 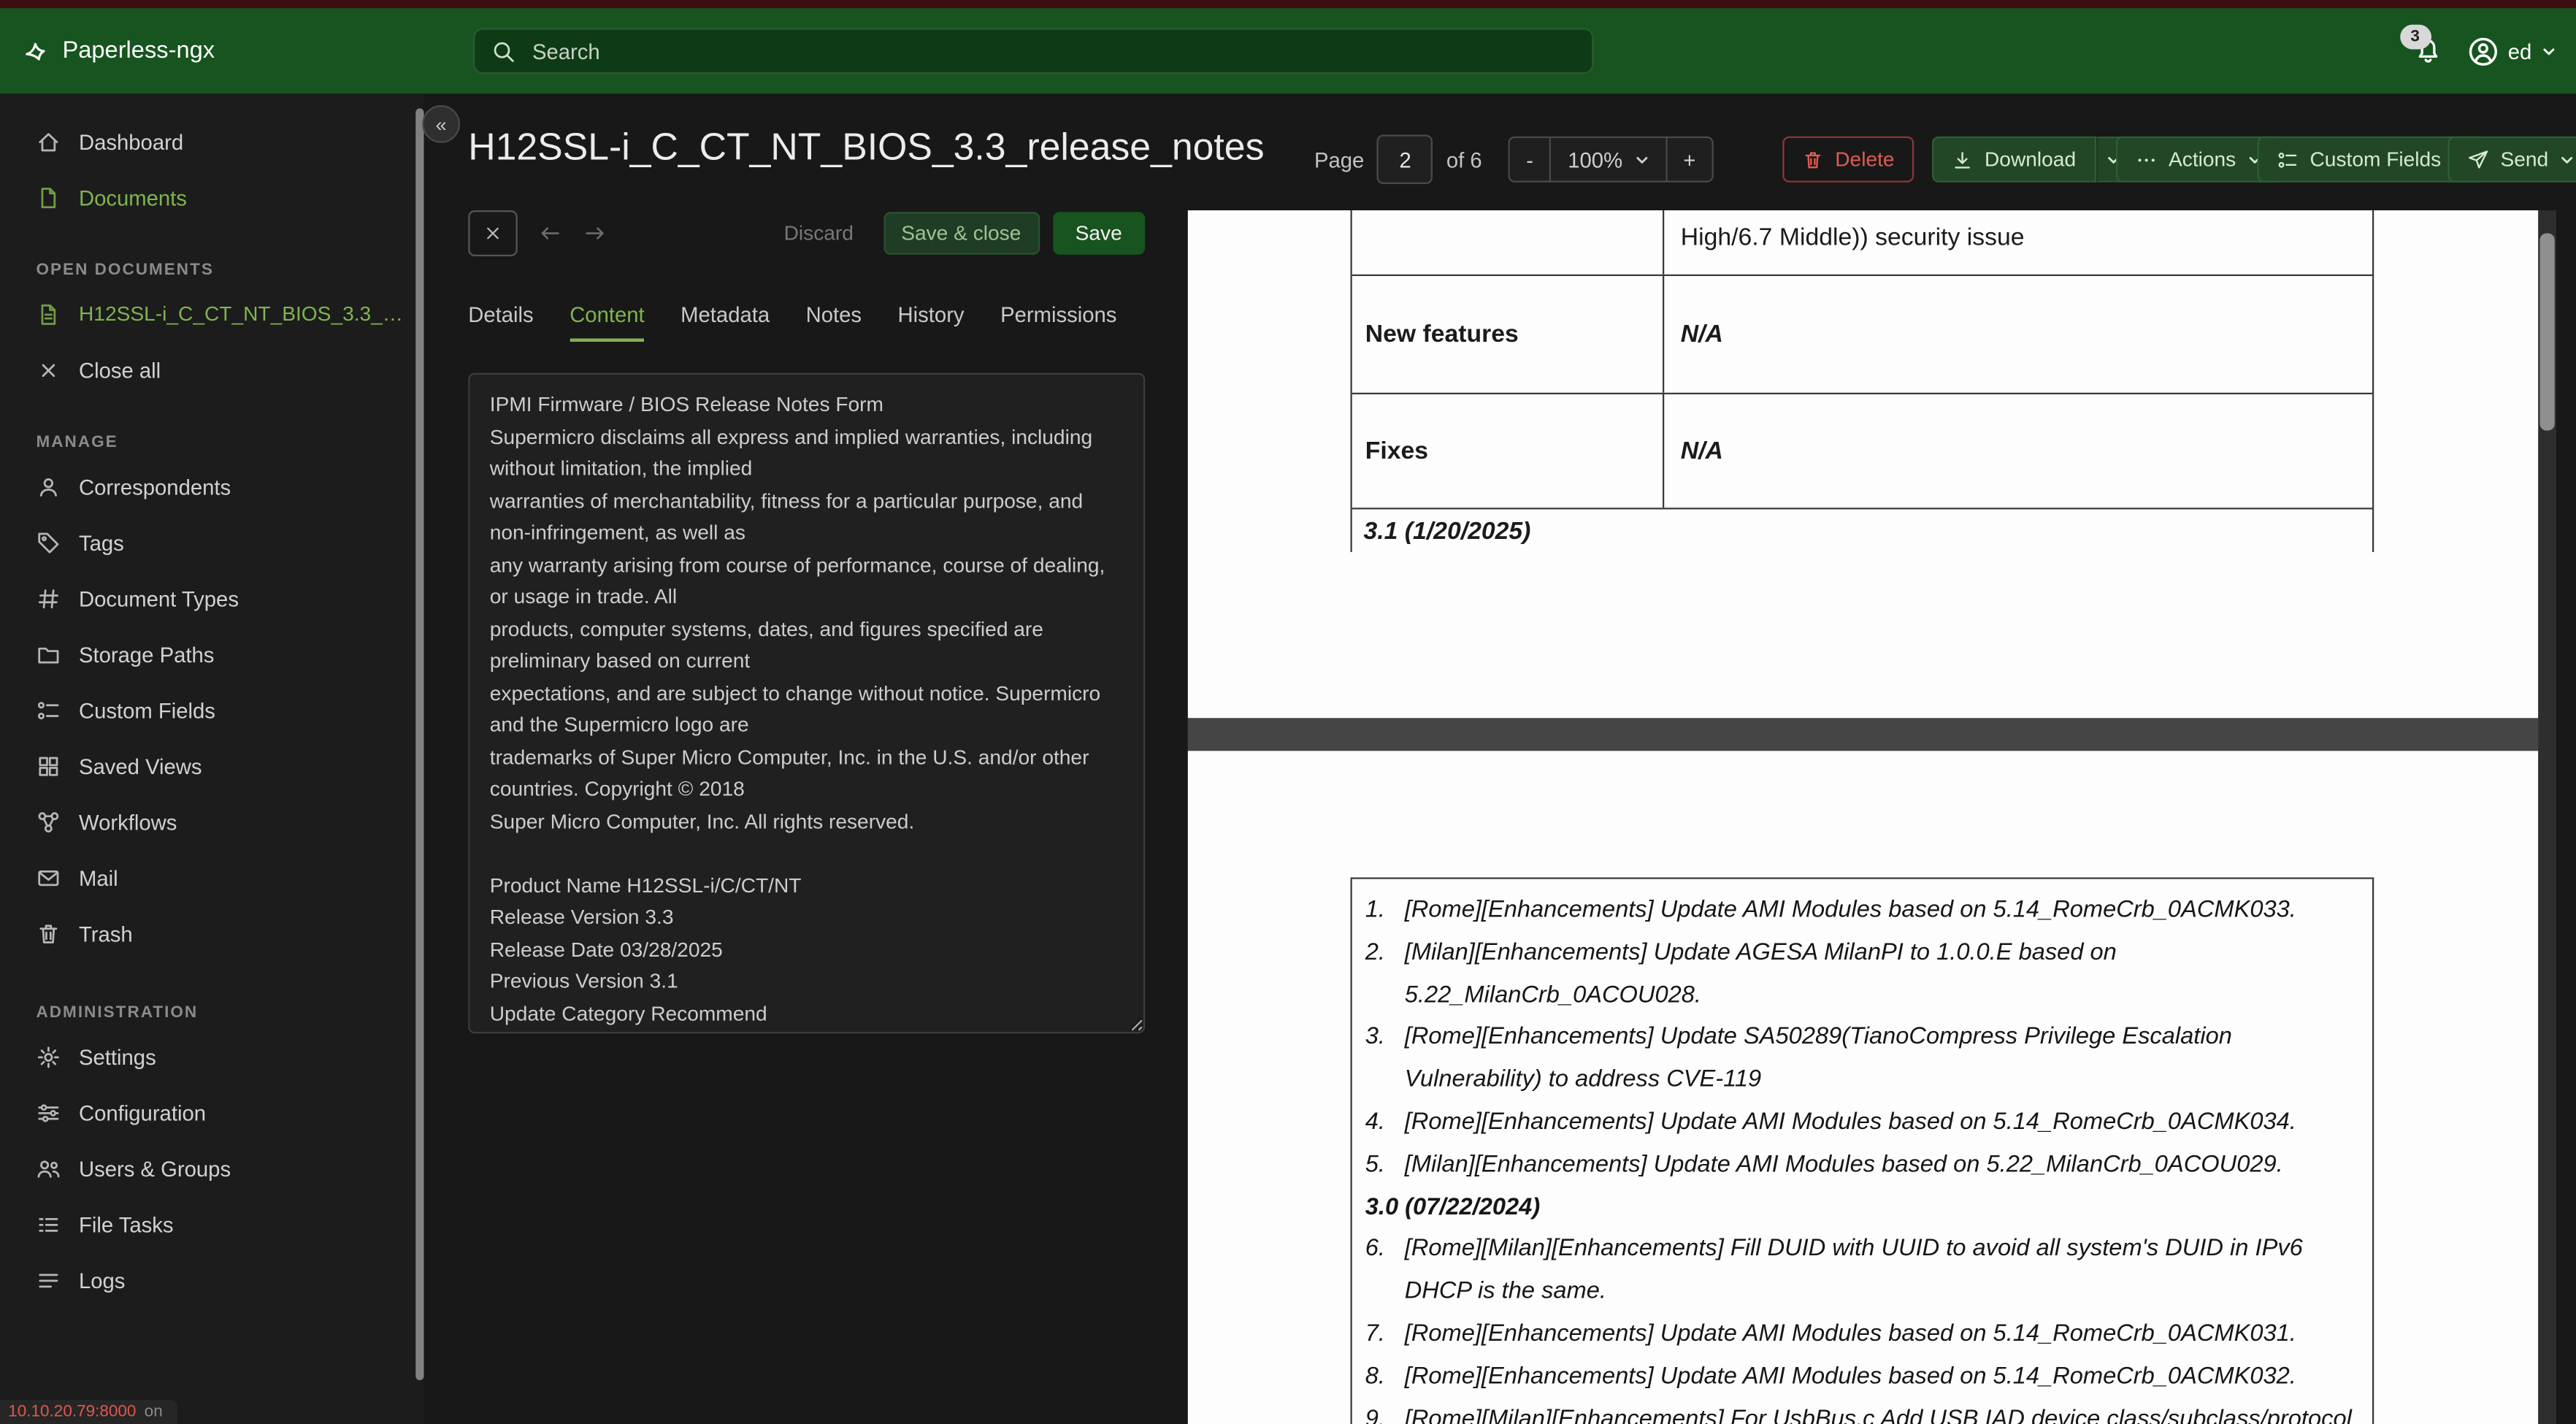 I want to click on preview-scrollbar-track, so click(x=2547, y=817).